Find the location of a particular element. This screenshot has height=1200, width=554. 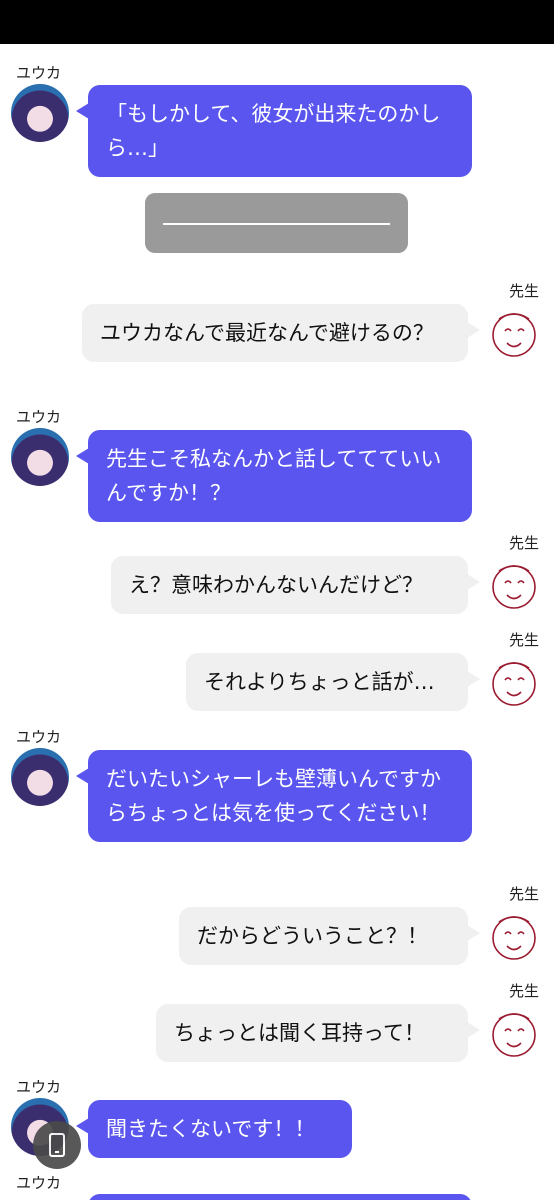

message-bubble-yuuka-partial is located at coordinates (280, 1197).